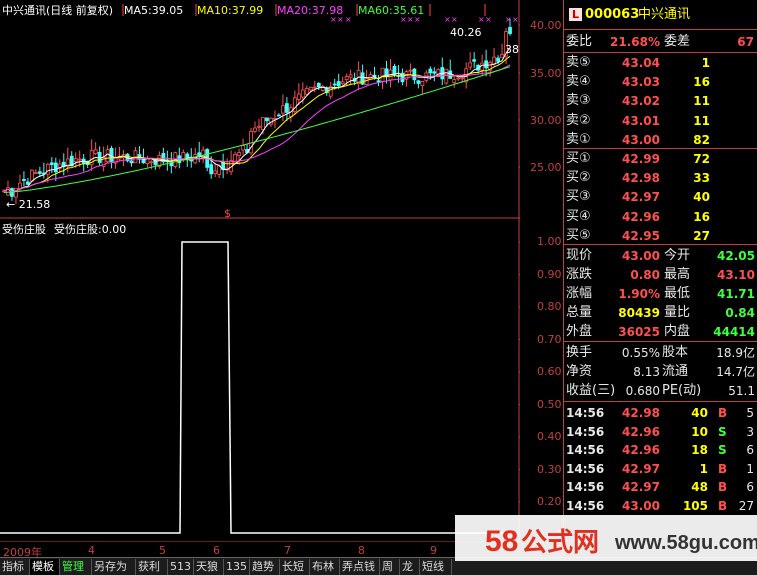  I want to click on site-watermark: 58 公式网 www.58gu.com, so click(606, 538).